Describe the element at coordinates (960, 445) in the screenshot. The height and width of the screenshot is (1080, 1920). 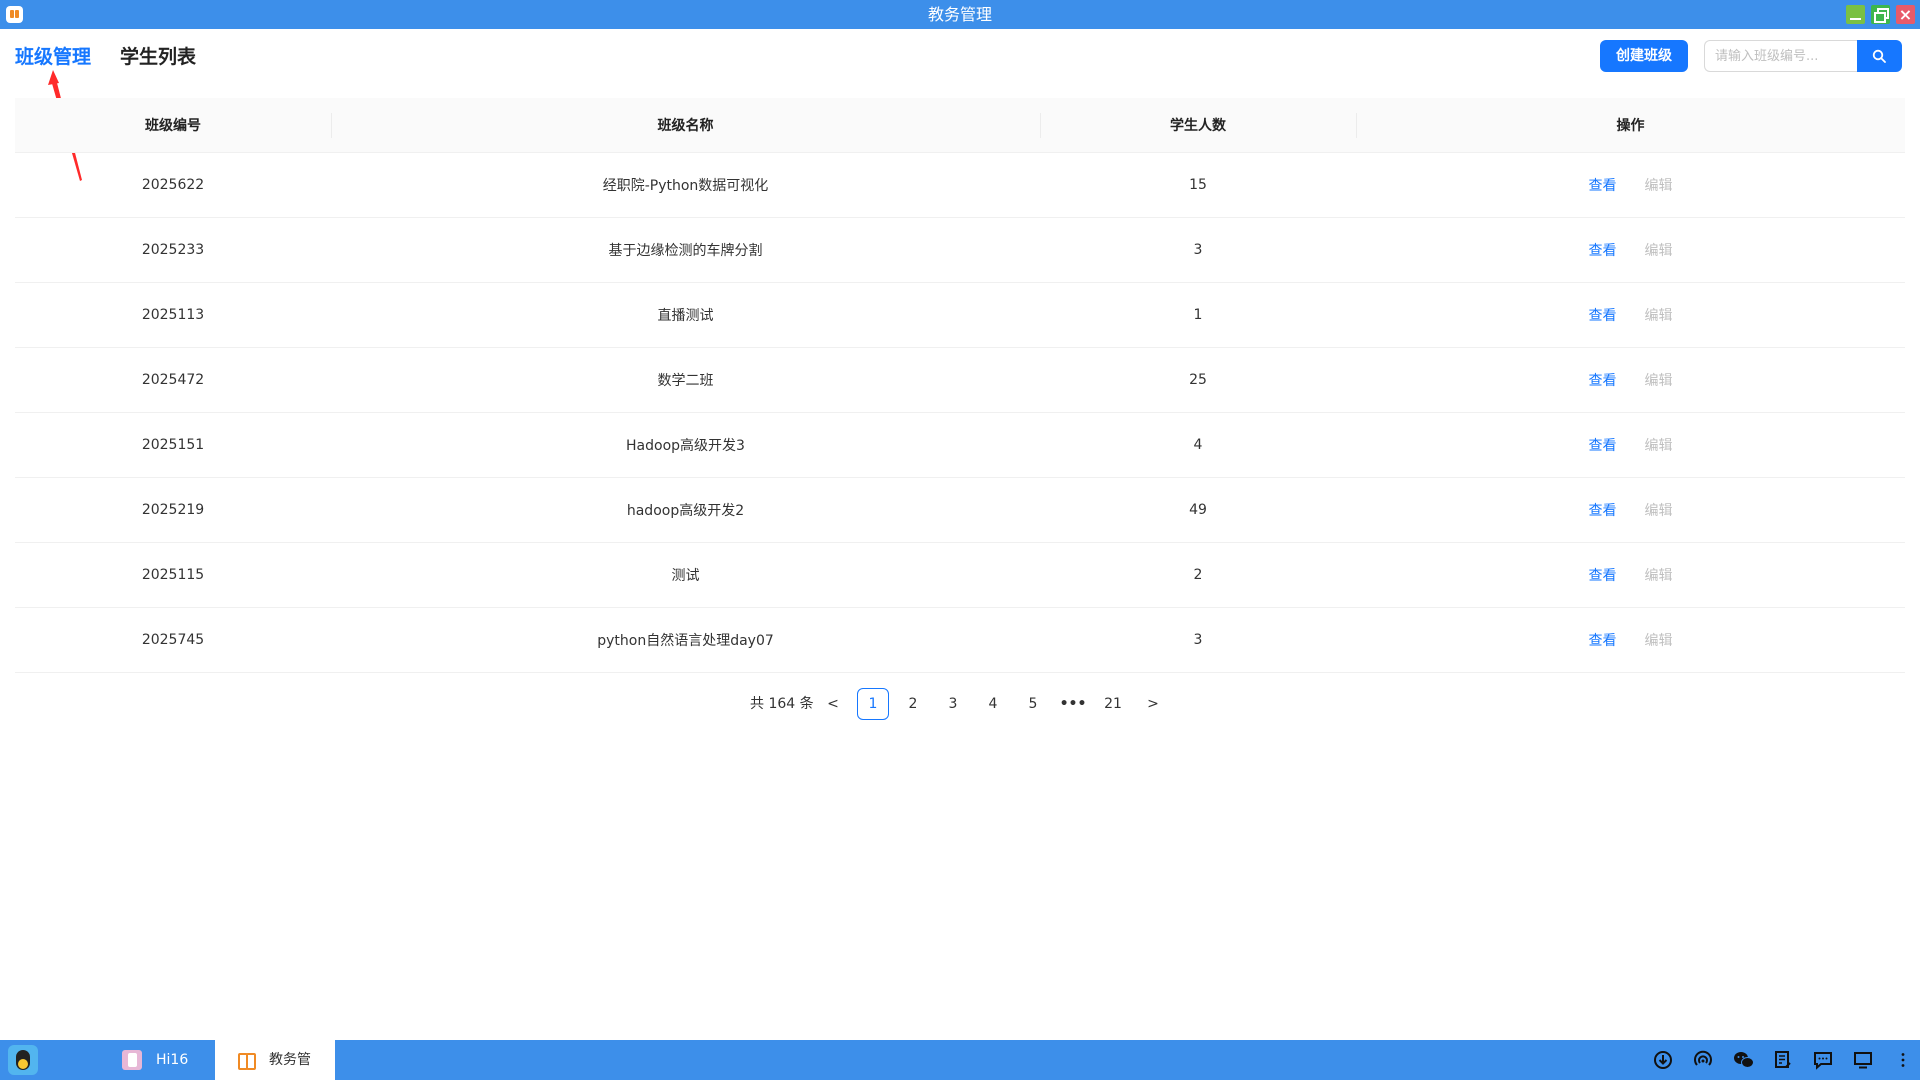
I see `table-row: 2025151 Hadoop高级开发3 4 查看 编辑` at that location.